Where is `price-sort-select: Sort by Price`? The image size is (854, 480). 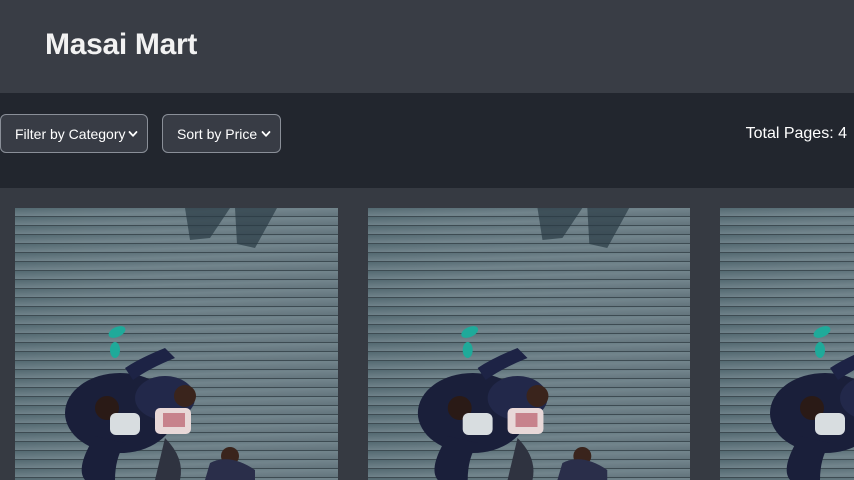 price-sort-select: Sort by Price is located at coordinates (221, 133).